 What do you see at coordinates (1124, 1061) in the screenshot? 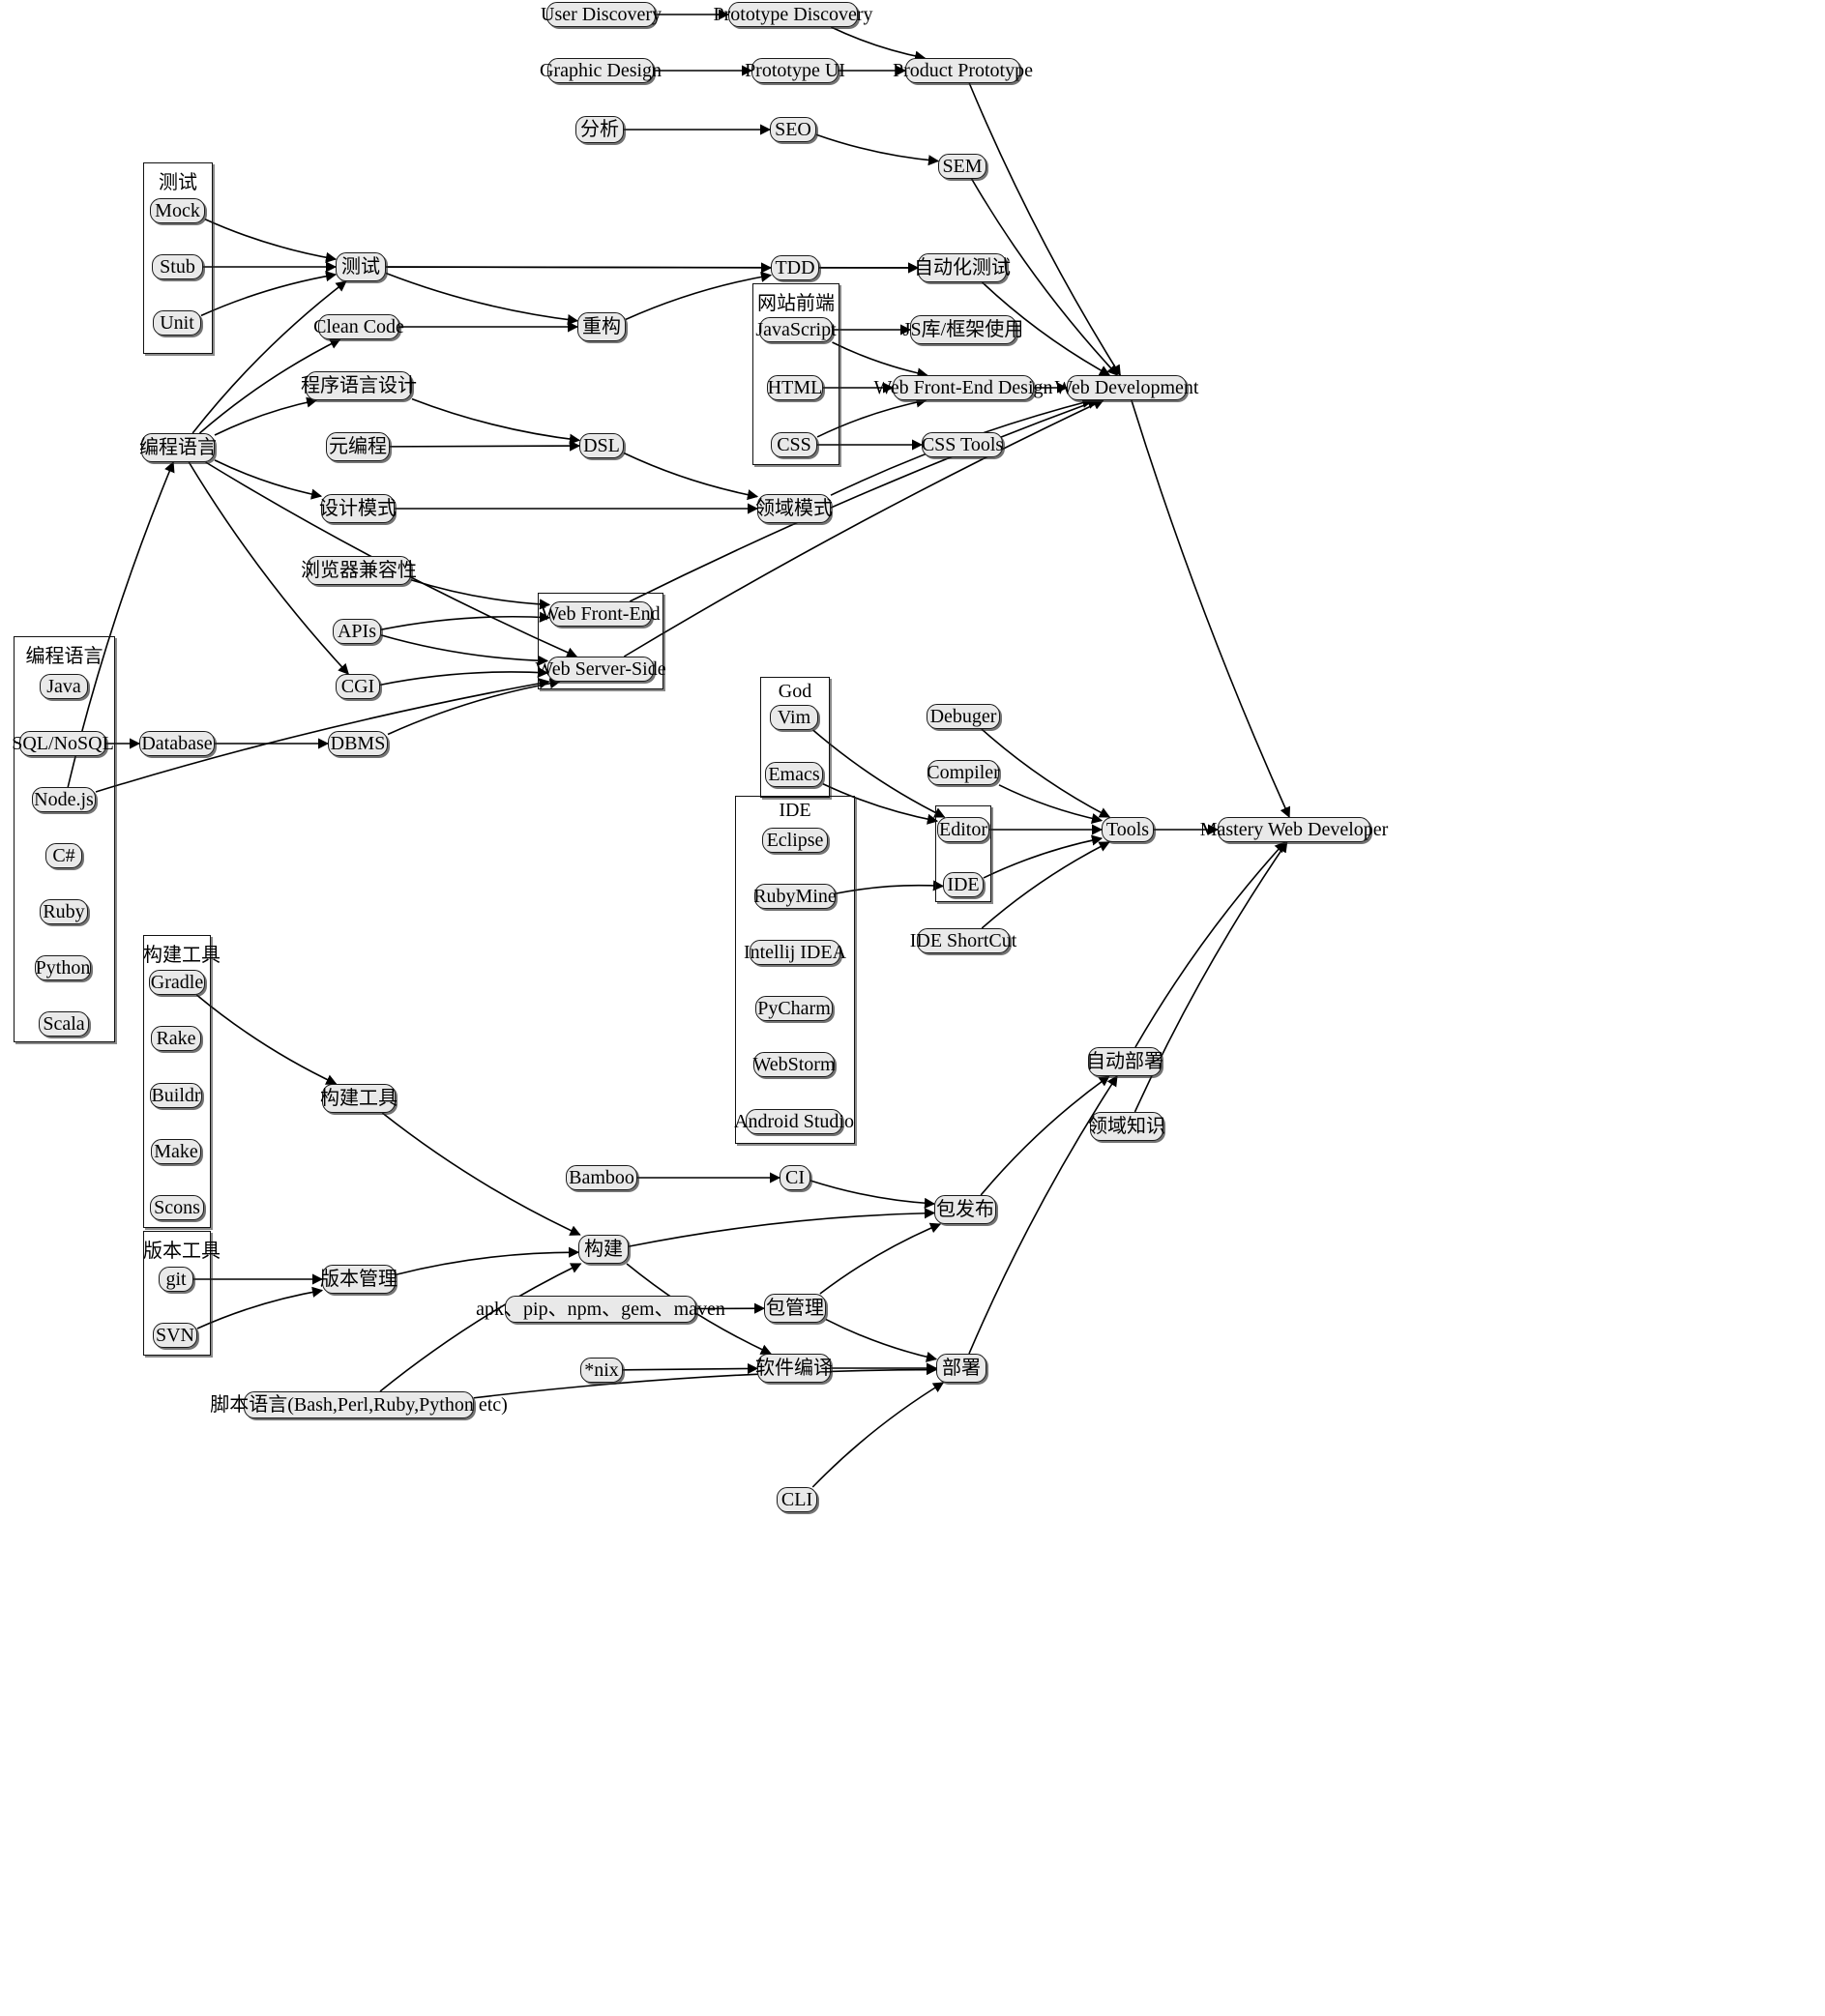
I see `node-auto_deploy: 自动部署` at bounding box center [1124, 1061].